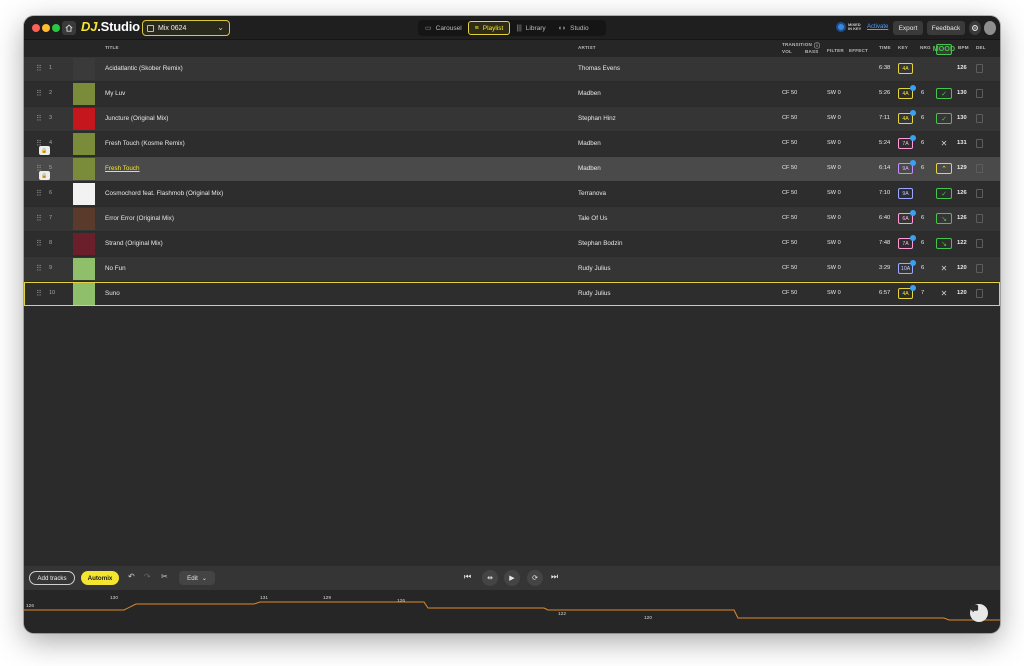 Image resolution: width=1024 pixels, height=666 pixels. What do you see at coordinates (56, 28) in the screenshot?
I see `zoom-window-button` at bounding box center [56, 28].